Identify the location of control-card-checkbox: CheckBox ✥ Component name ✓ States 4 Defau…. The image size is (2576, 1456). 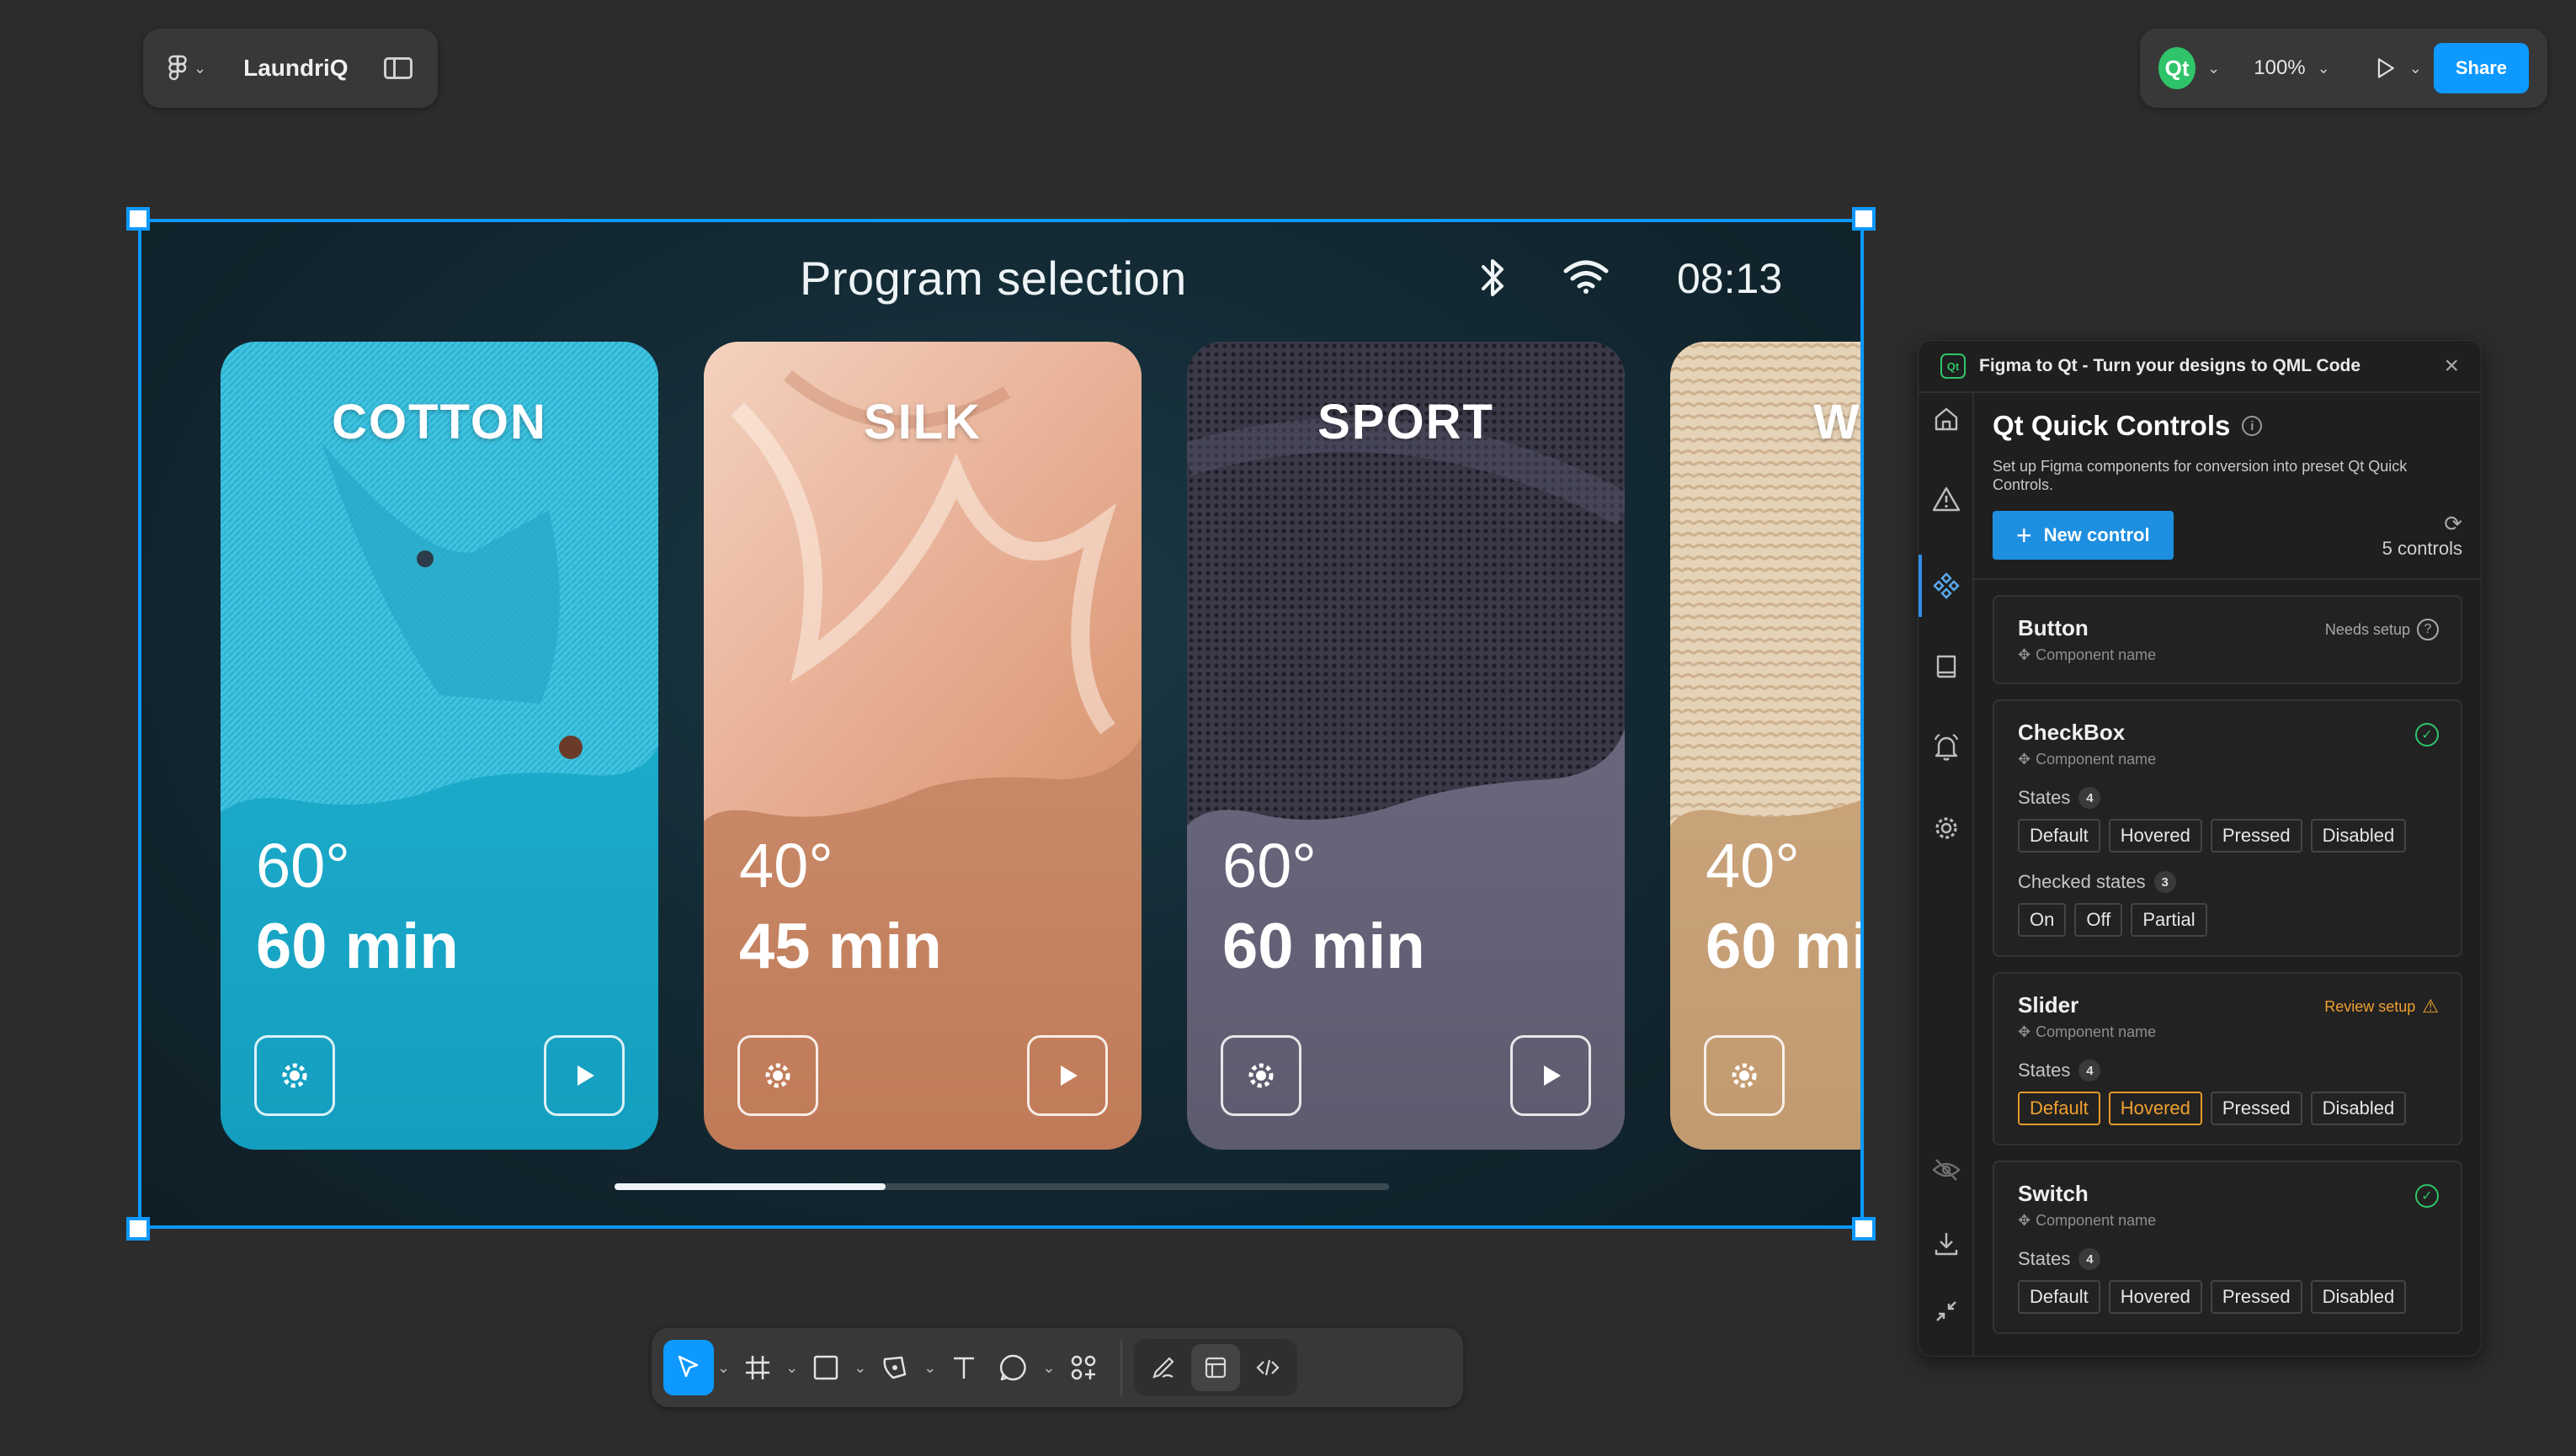
(2228, 828).